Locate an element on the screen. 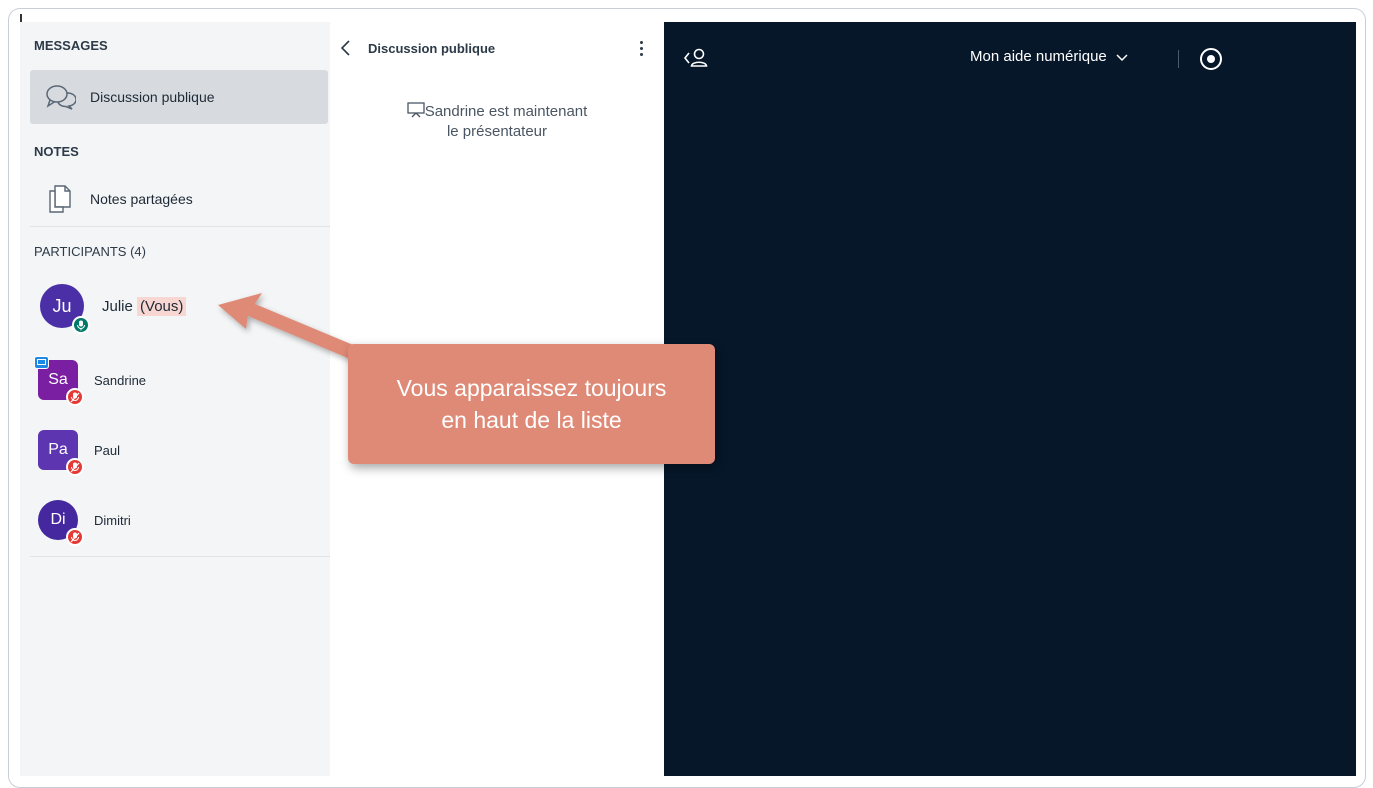  user-list-icon is located at coordinates (695, 57).